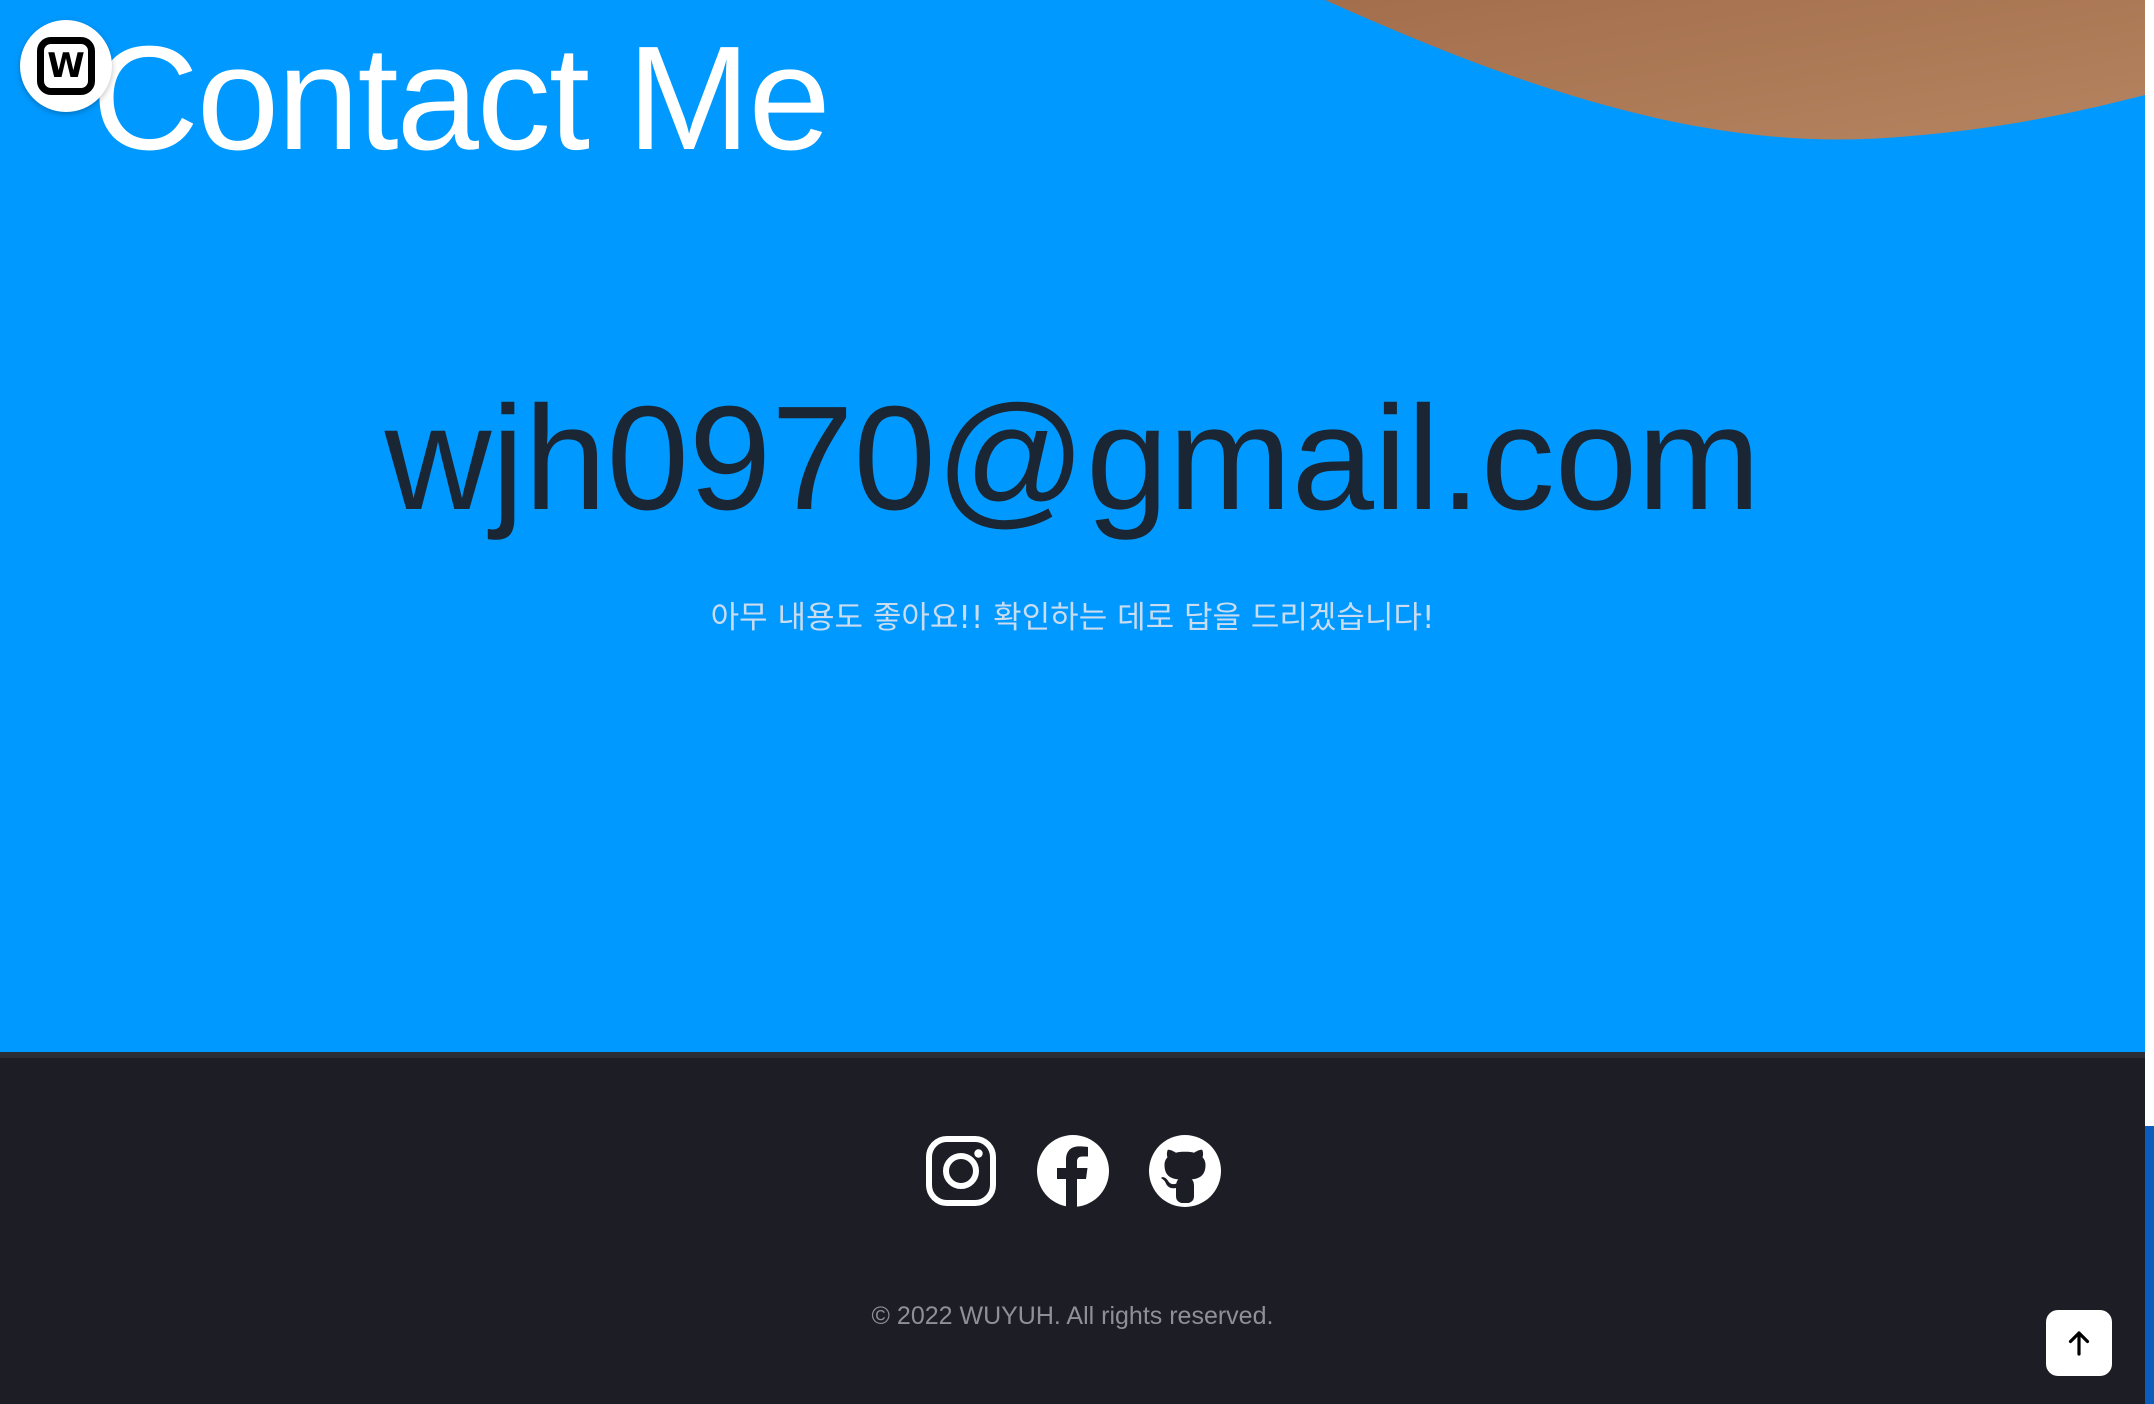  I want to click on decorative-wave, so click(1735, 70).